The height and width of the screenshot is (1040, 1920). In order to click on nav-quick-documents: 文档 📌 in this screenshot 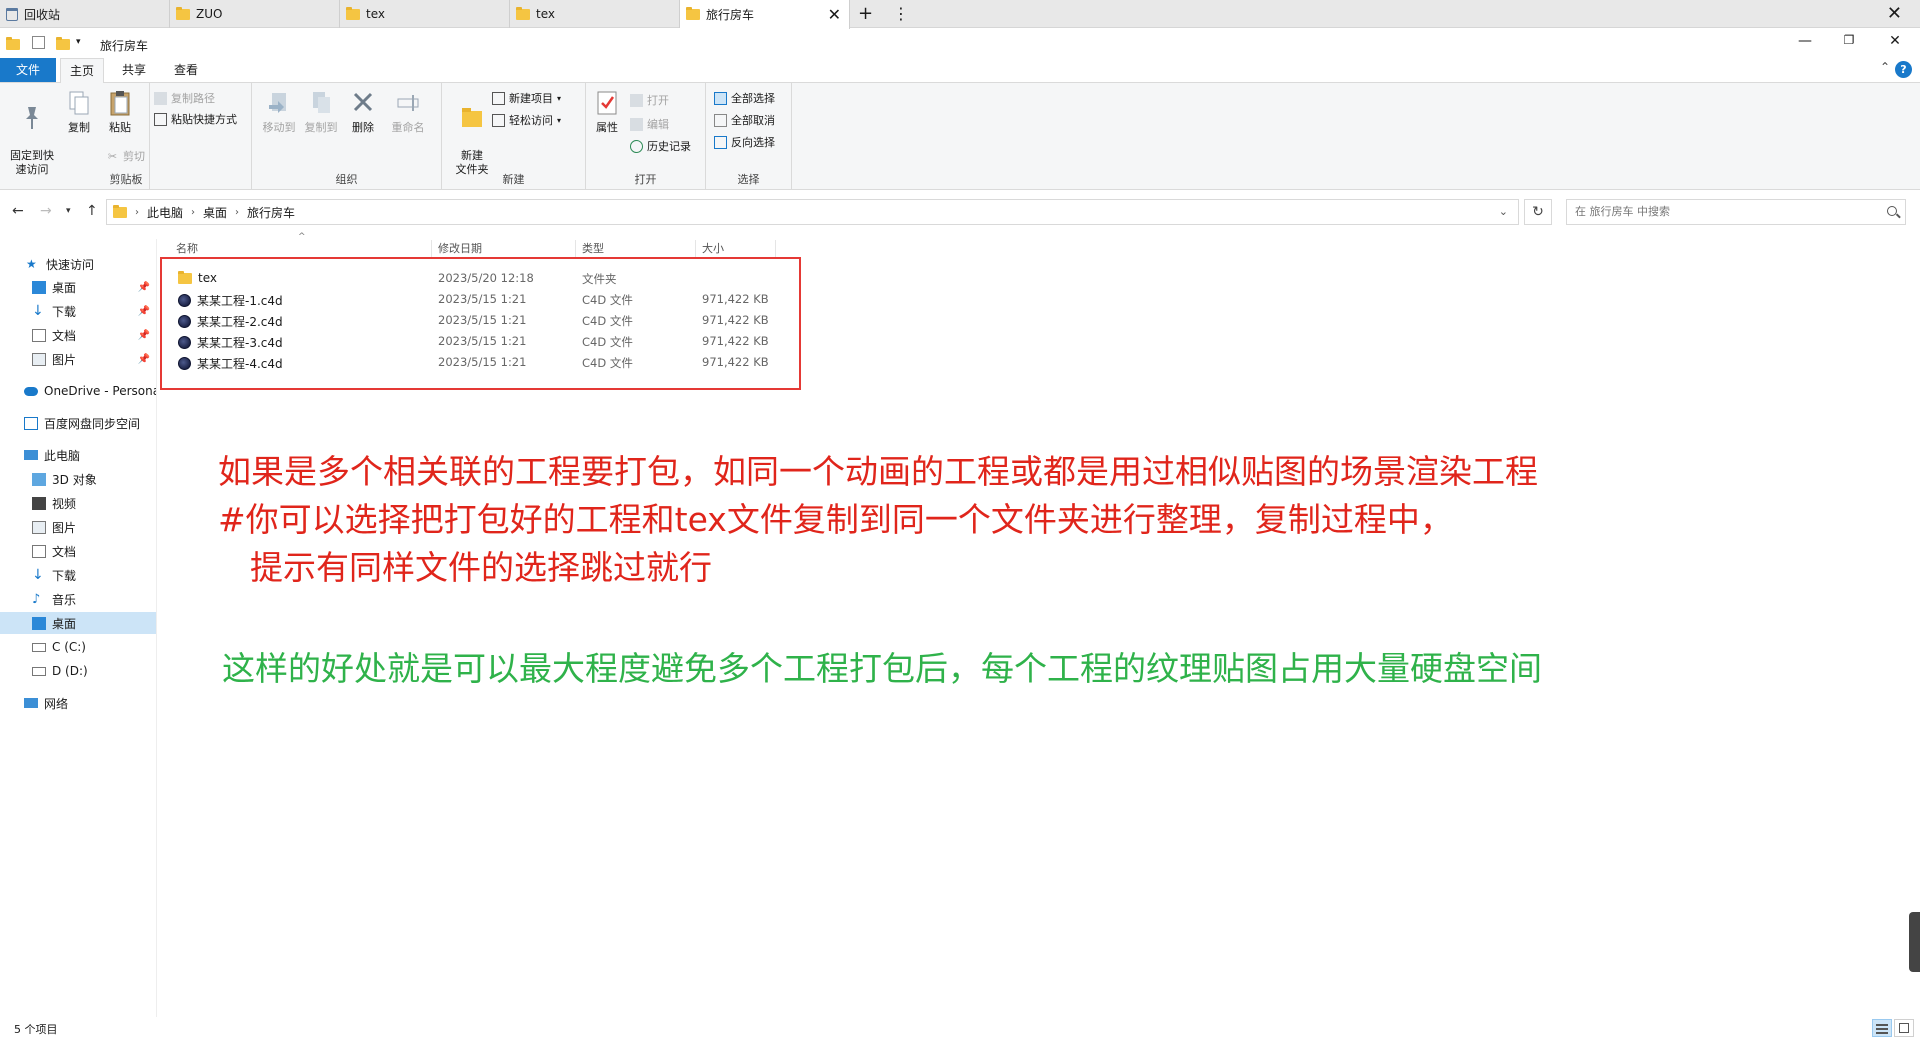, I will do `click(78, 335)`.